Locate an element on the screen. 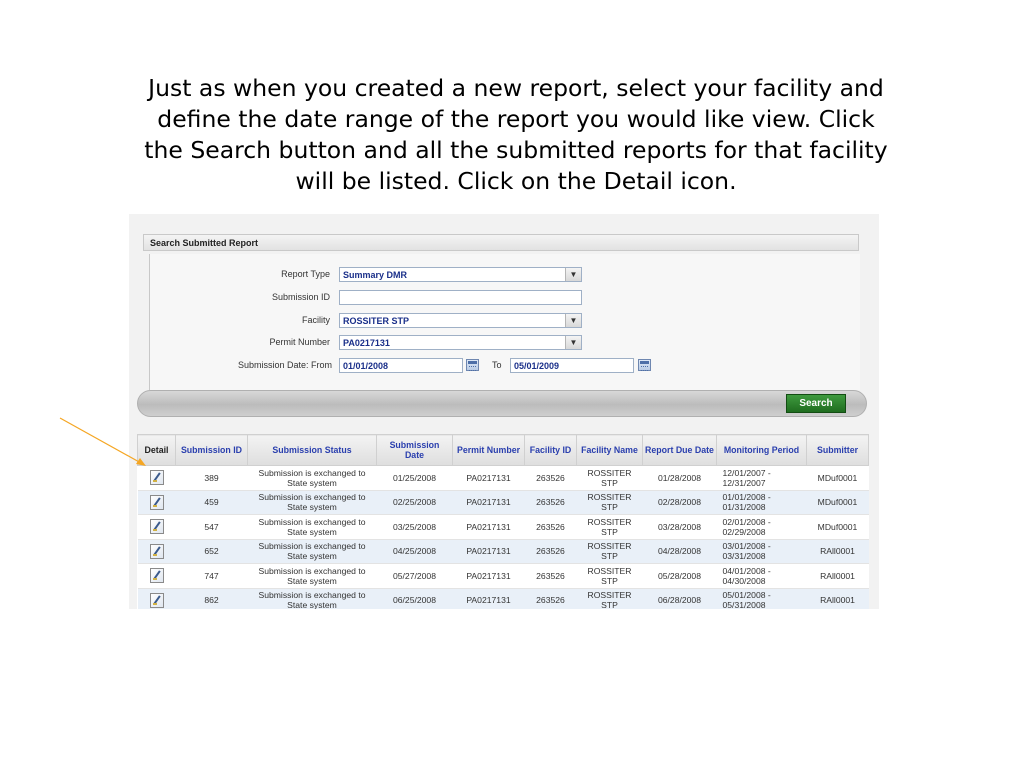 The height and width of the screenshot is (768, 1024). column-header: Facility Name is located at coordinates (609, 450).